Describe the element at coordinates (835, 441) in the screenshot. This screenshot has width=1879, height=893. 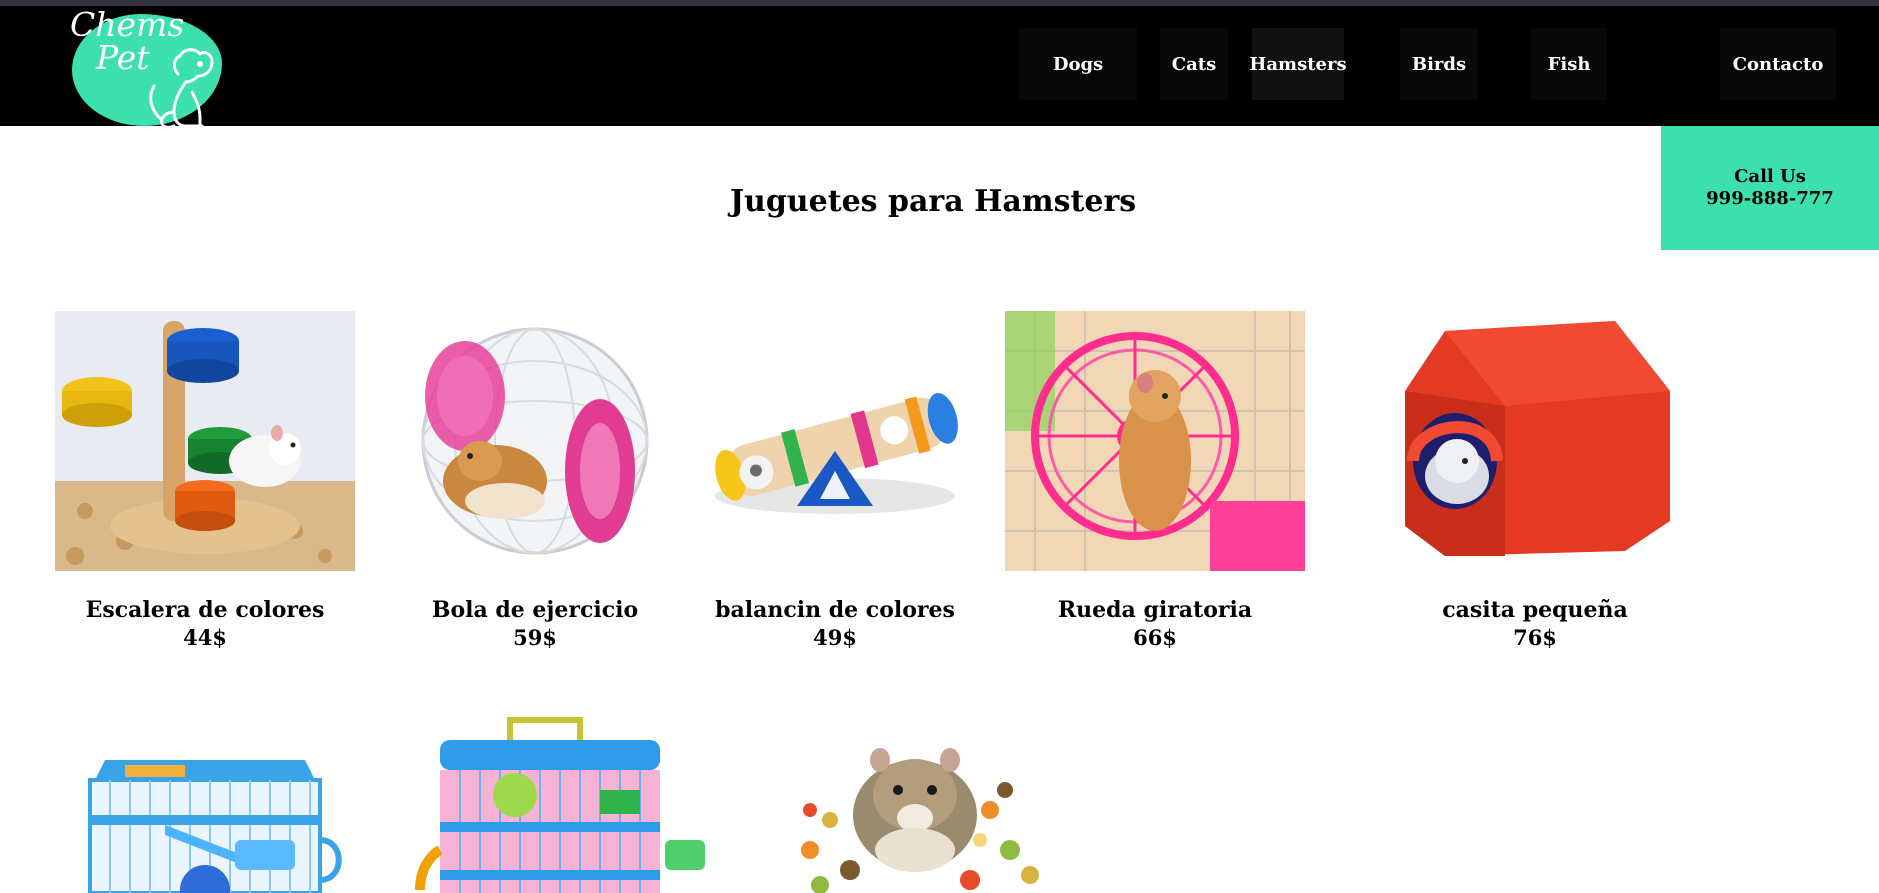
I see `product-image-seesaw` at that location.